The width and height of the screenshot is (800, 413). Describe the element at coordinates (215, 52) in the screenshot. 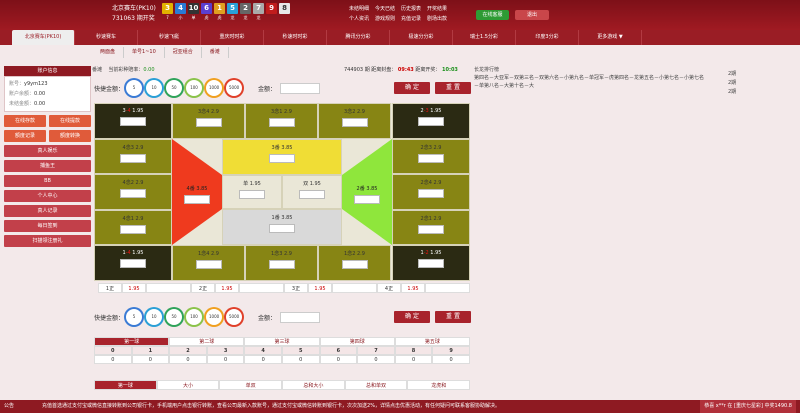

I see `subnav-item: 番滩` at that location.